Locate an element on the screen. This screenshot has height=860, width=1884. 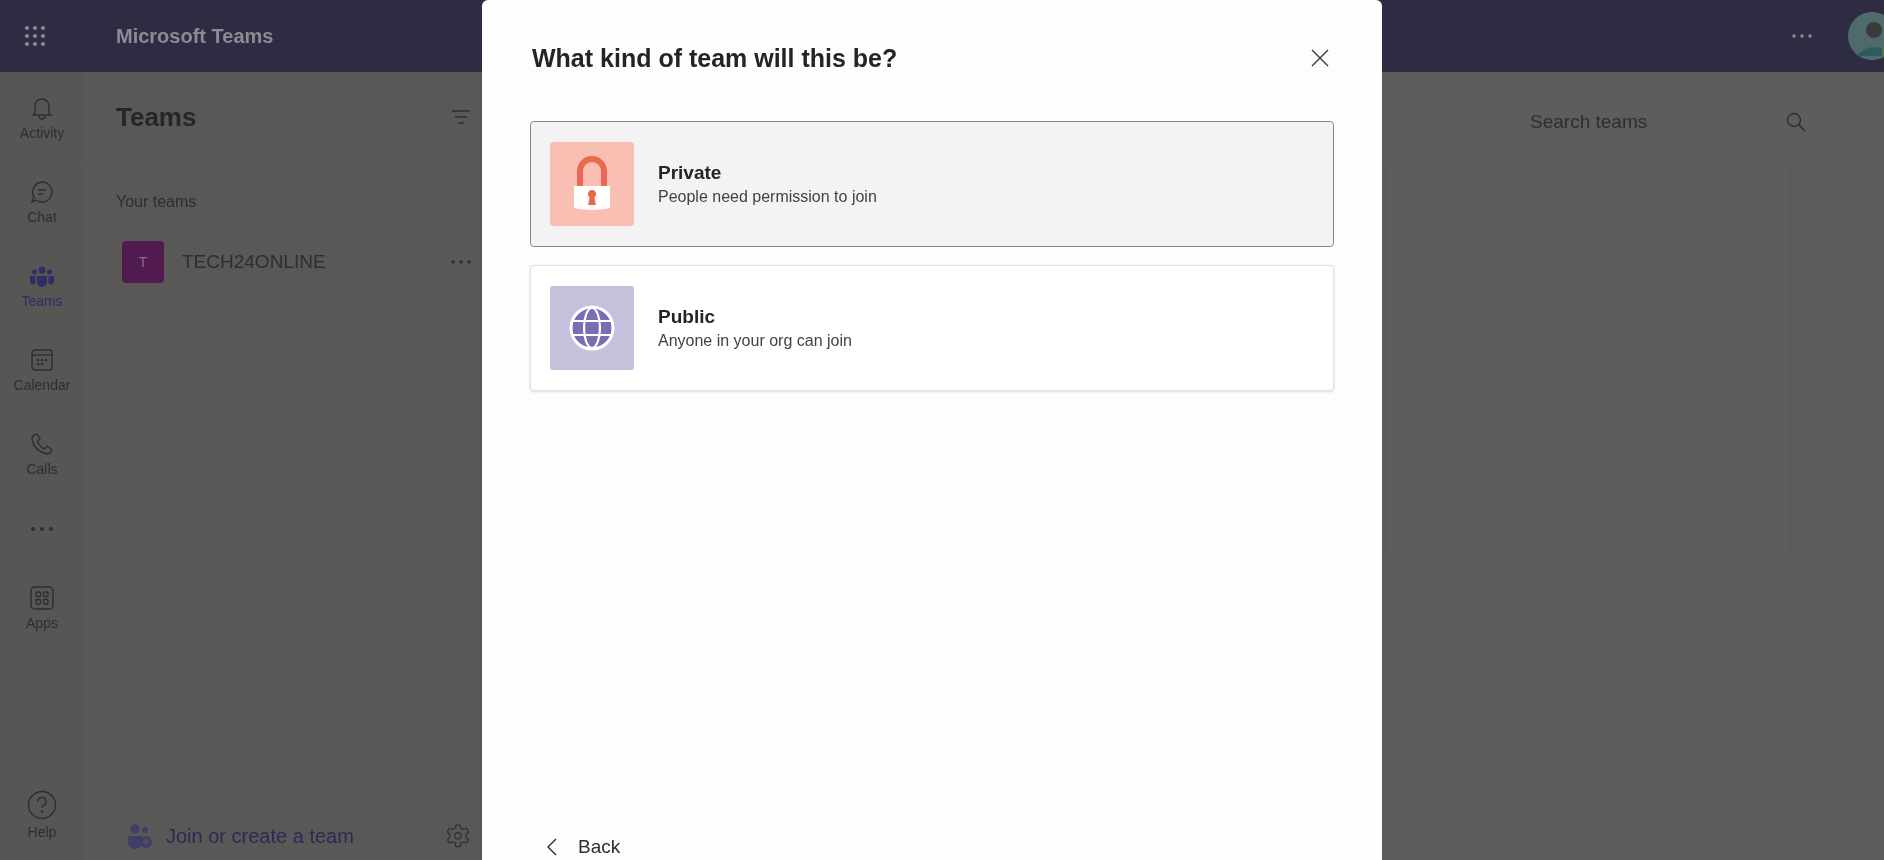
back-button: Back is located at coordinates (583, 847).